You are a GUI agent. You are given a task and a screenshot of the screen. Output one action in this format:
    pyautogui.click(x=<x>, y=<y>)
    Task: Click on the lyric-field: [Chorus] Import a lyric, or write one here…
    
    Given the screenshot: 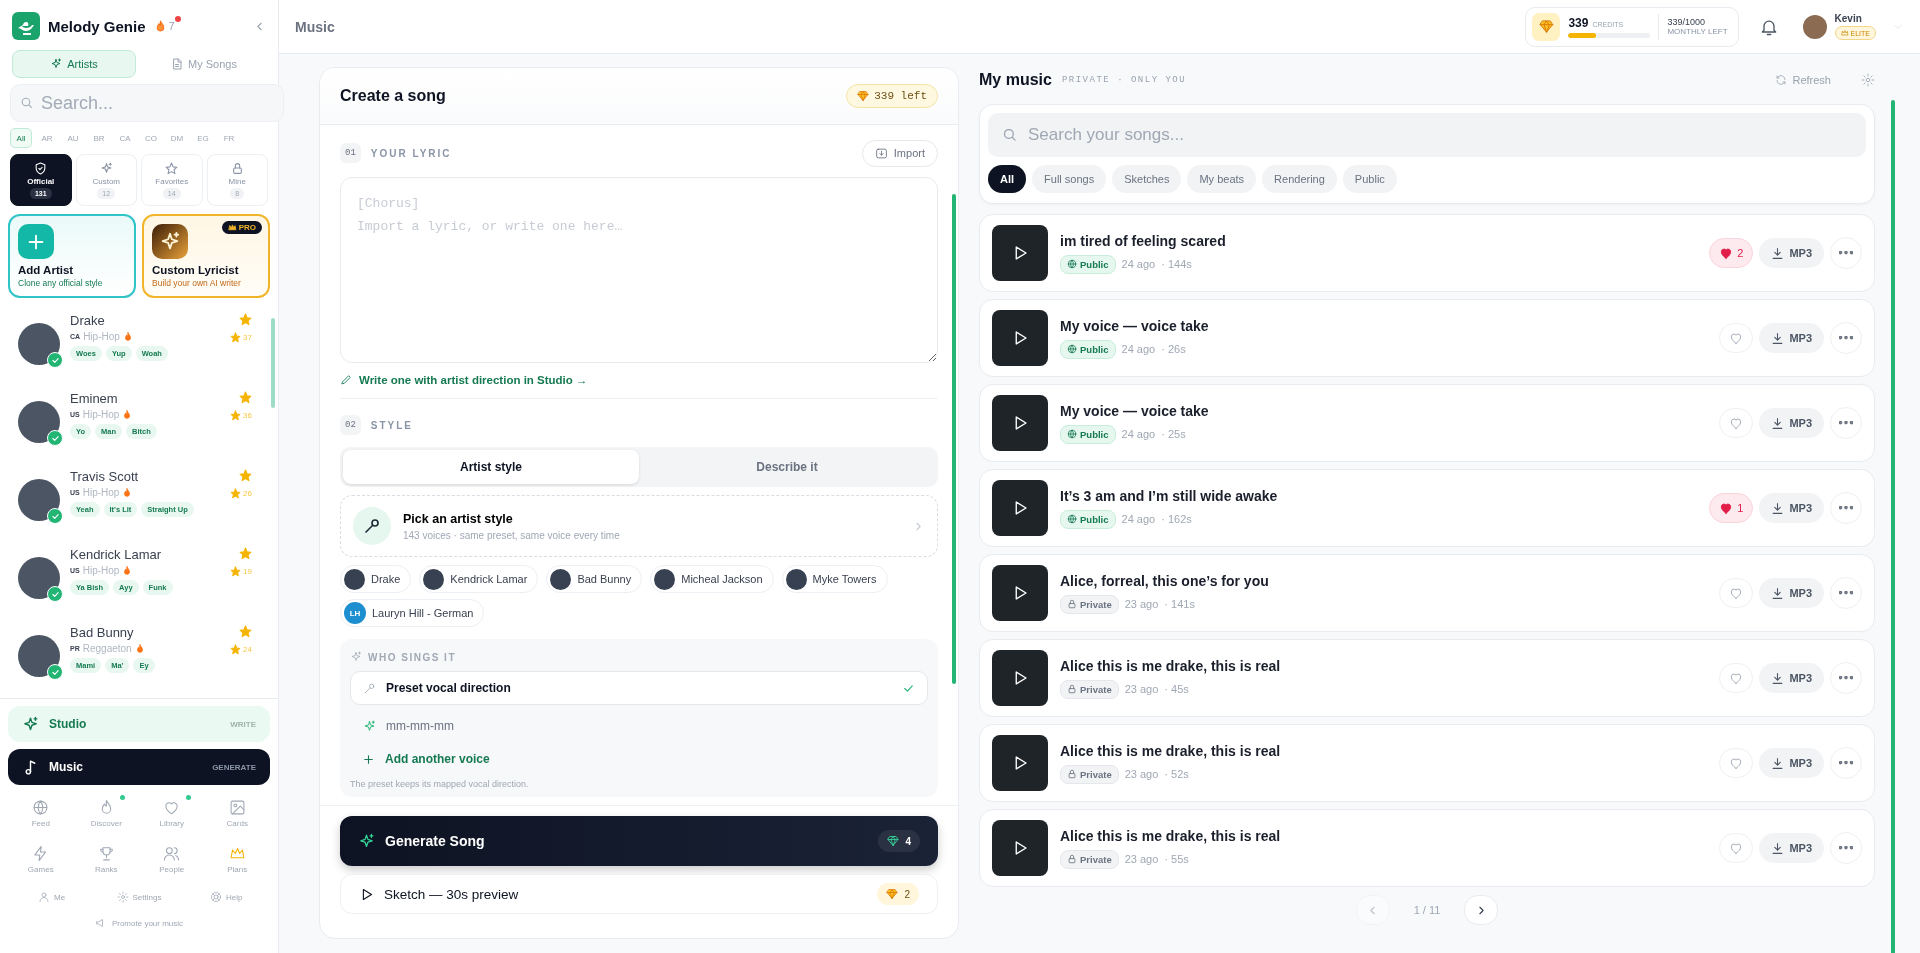 What is the action you would take?
    pyautogui.click(x=639, y=270)
    